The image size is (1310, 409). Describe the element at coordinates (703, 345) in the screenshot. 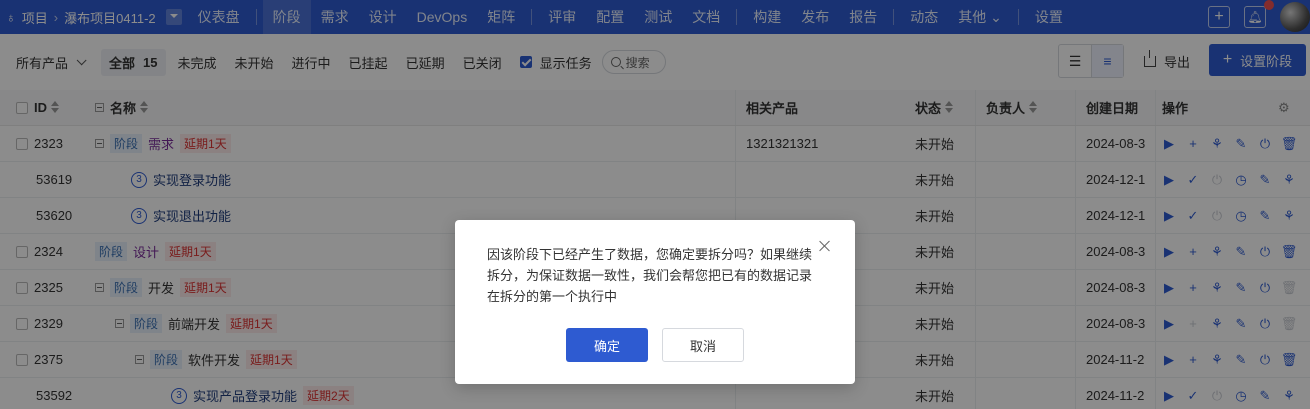

I see `cancel-button: 取消` at that location.